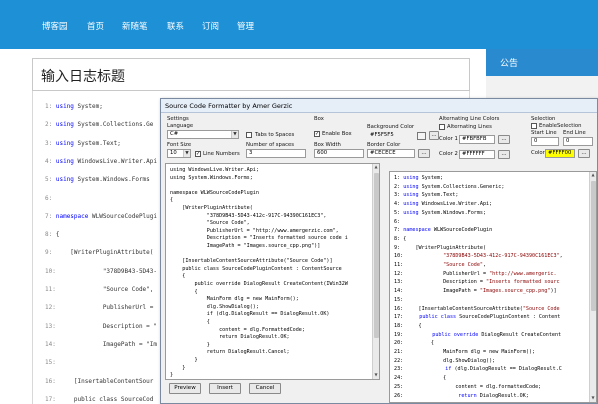 The image size is (598, 404). Describe the element at coordinates (408, 326) in the screenshot. I see `preview-code-line: 18: {` at that location.